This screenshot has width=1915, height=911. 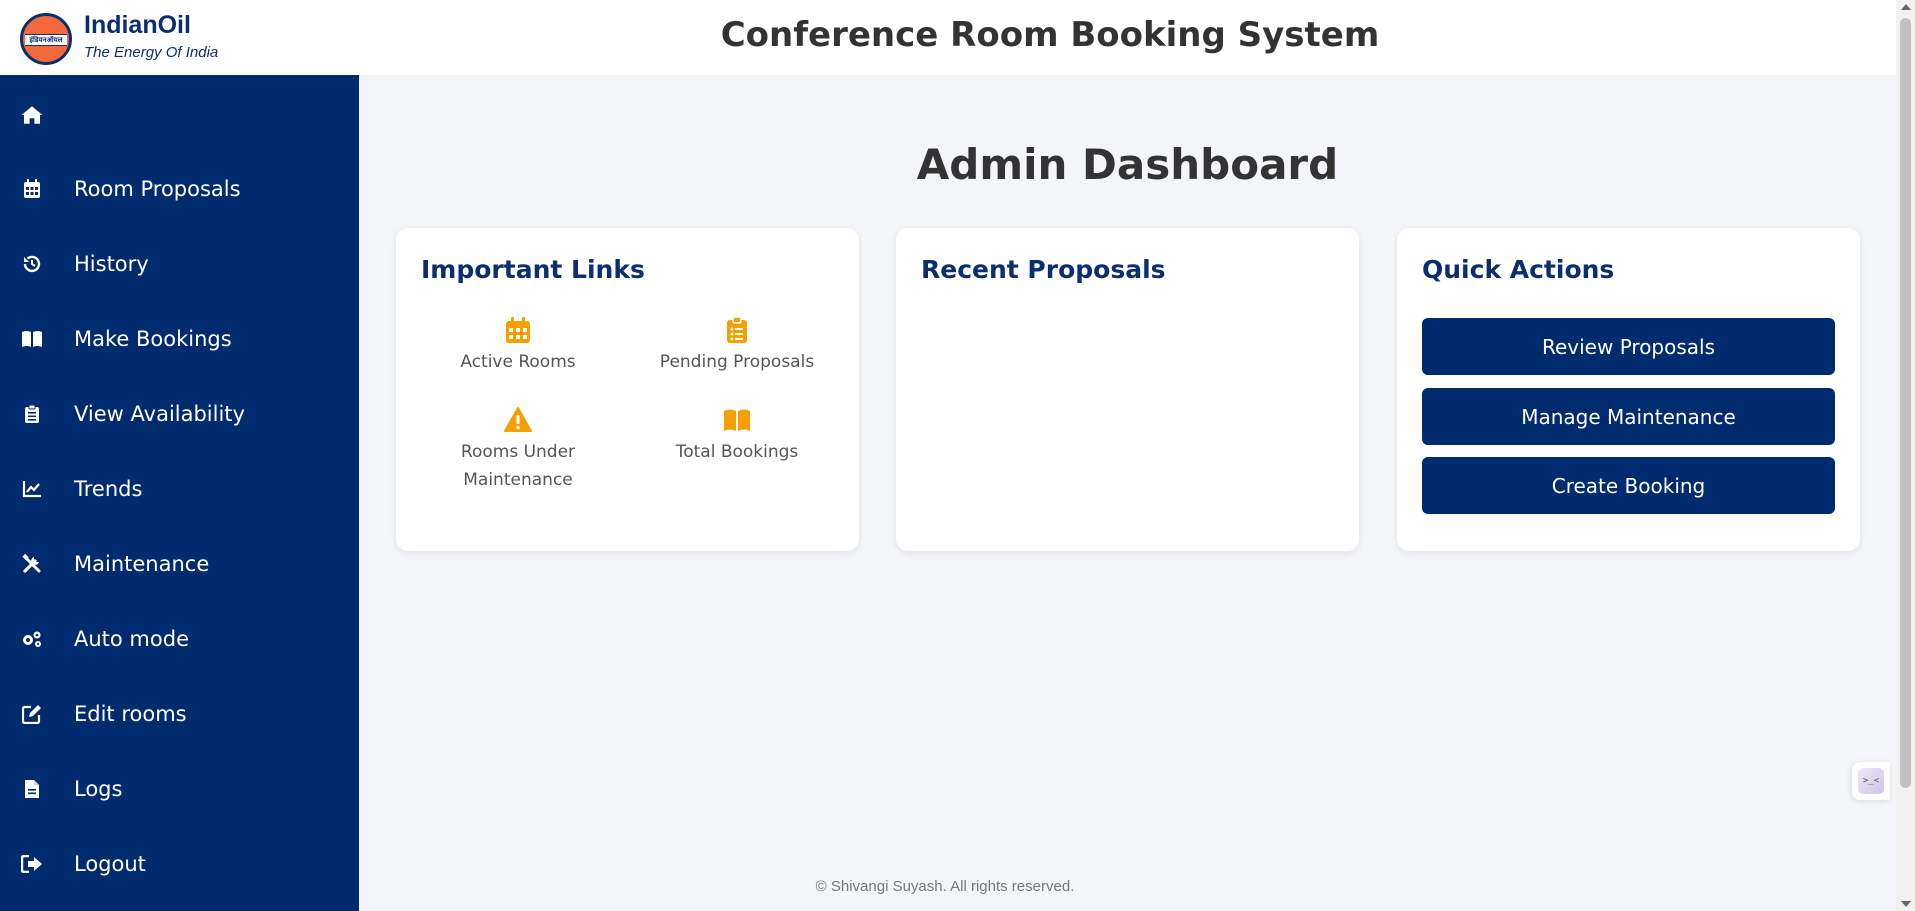 I want to click on sidebar-item-make-bookings: Make Bookings, so click(x=179, y=339).